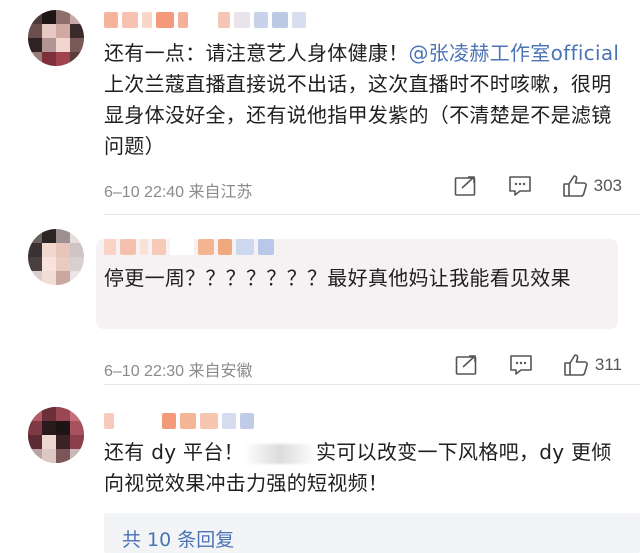 This screenshot has height=553, width=640. Describe the element at coordinates (178, 371) in the screenshot. I see `comment-meta: 6–10 22:30 来自安徽` at that location.